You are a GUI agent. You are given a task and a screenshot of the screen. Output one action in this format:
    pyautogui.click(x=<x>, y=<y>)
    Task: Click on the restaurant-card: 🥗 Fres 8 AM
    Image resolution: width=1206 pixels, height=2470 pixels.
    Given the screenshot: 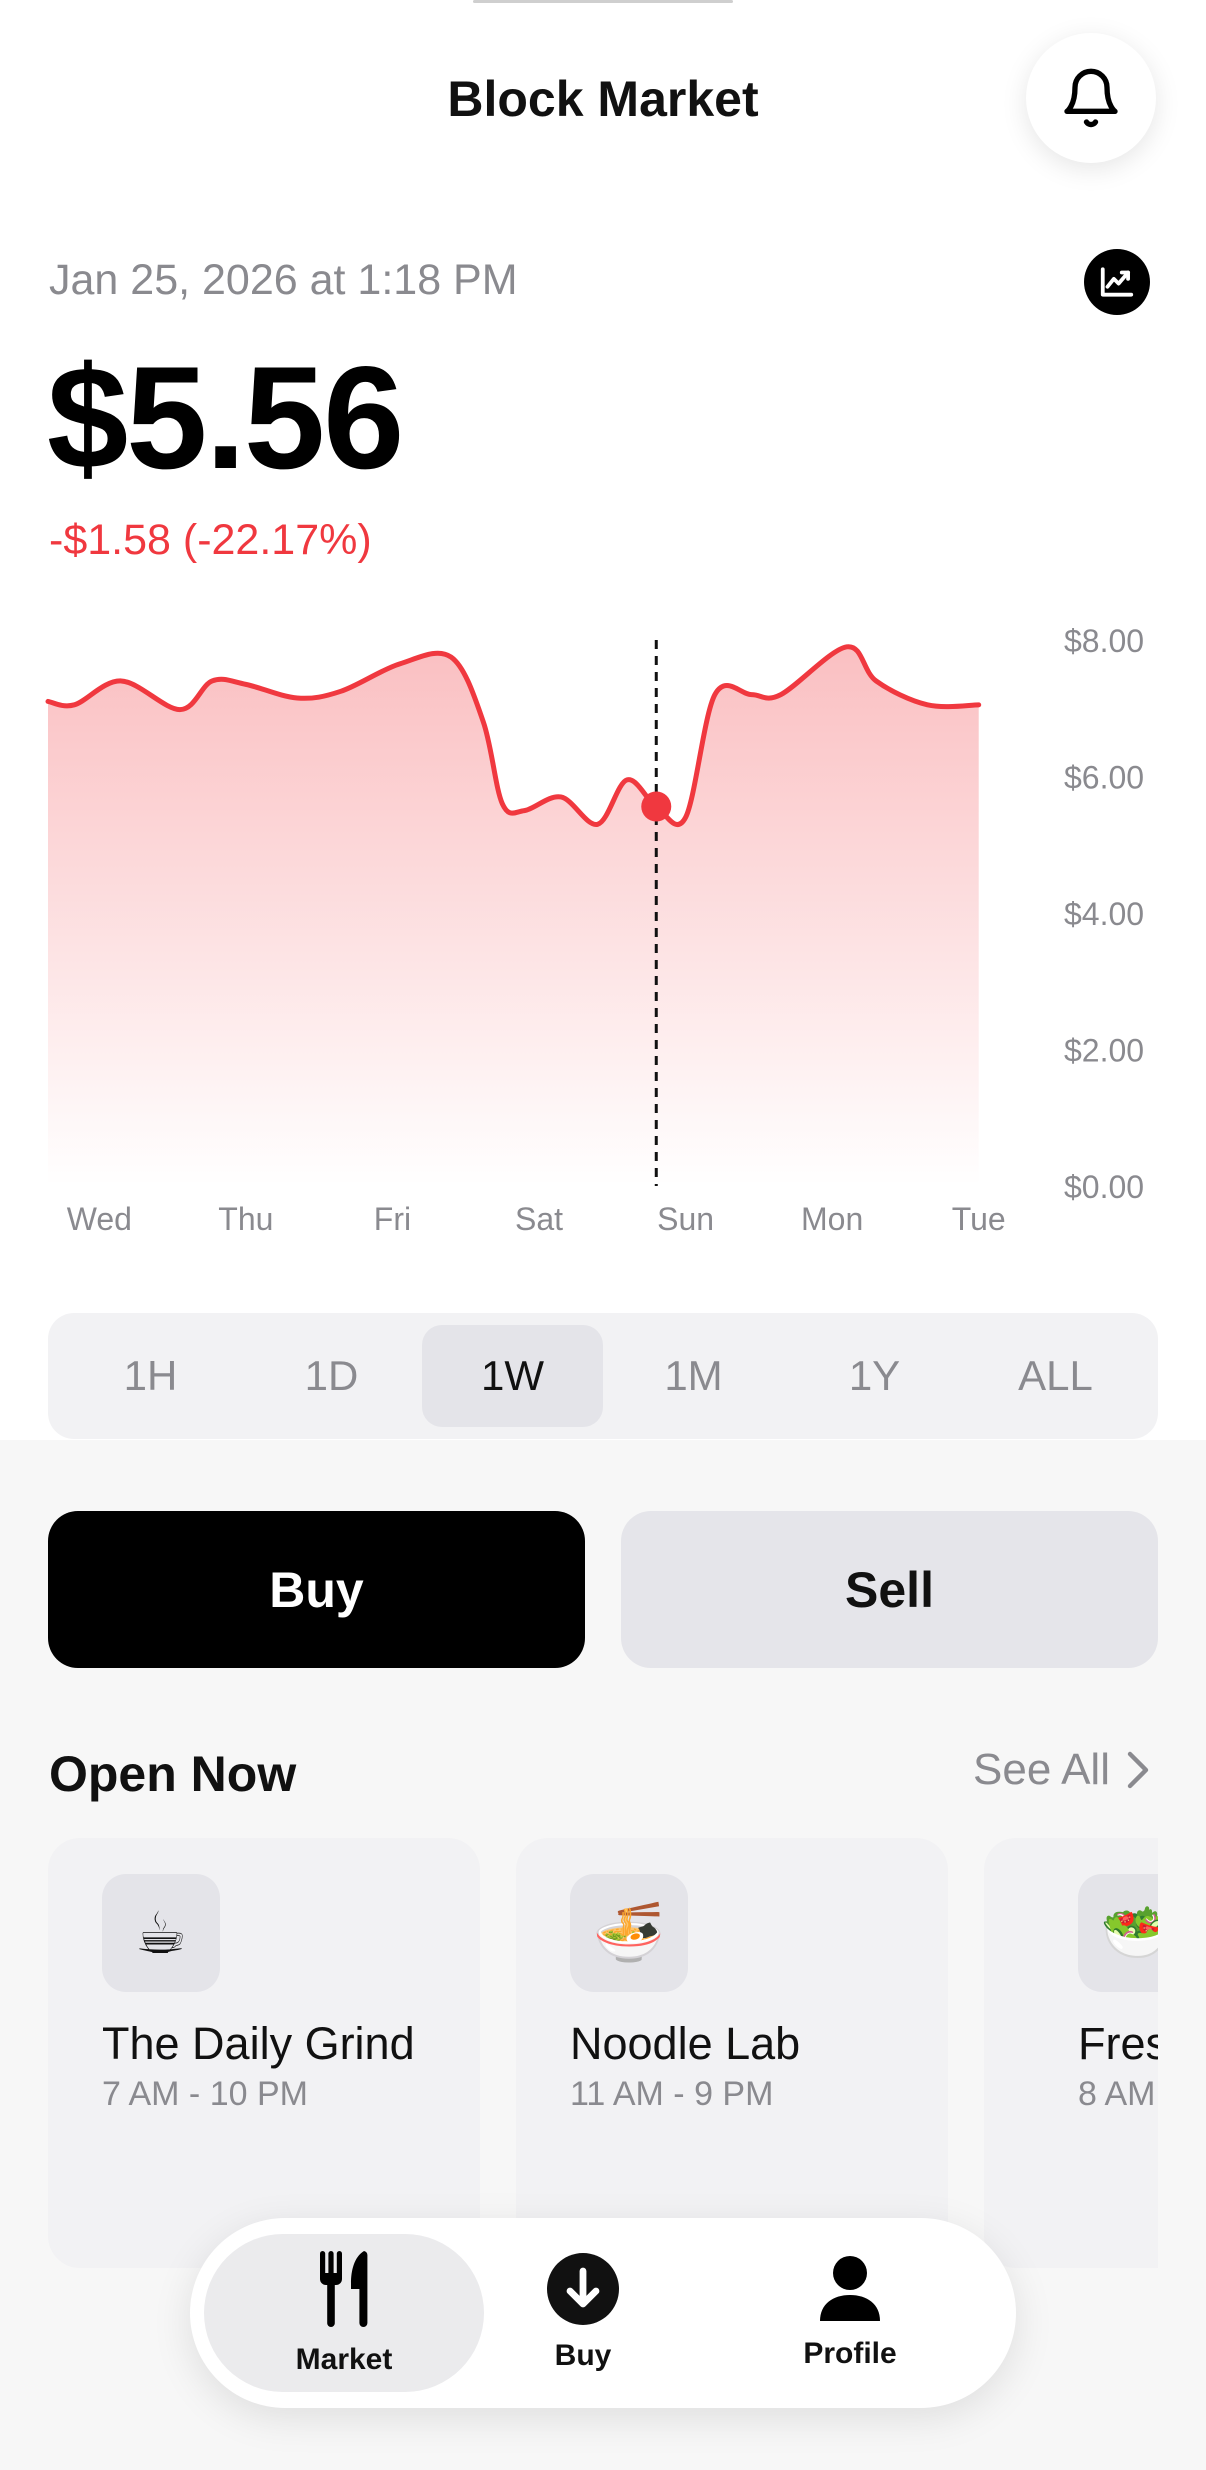 What is the action you would take?
    pyautogui.click(x=1071, y=2053)
    